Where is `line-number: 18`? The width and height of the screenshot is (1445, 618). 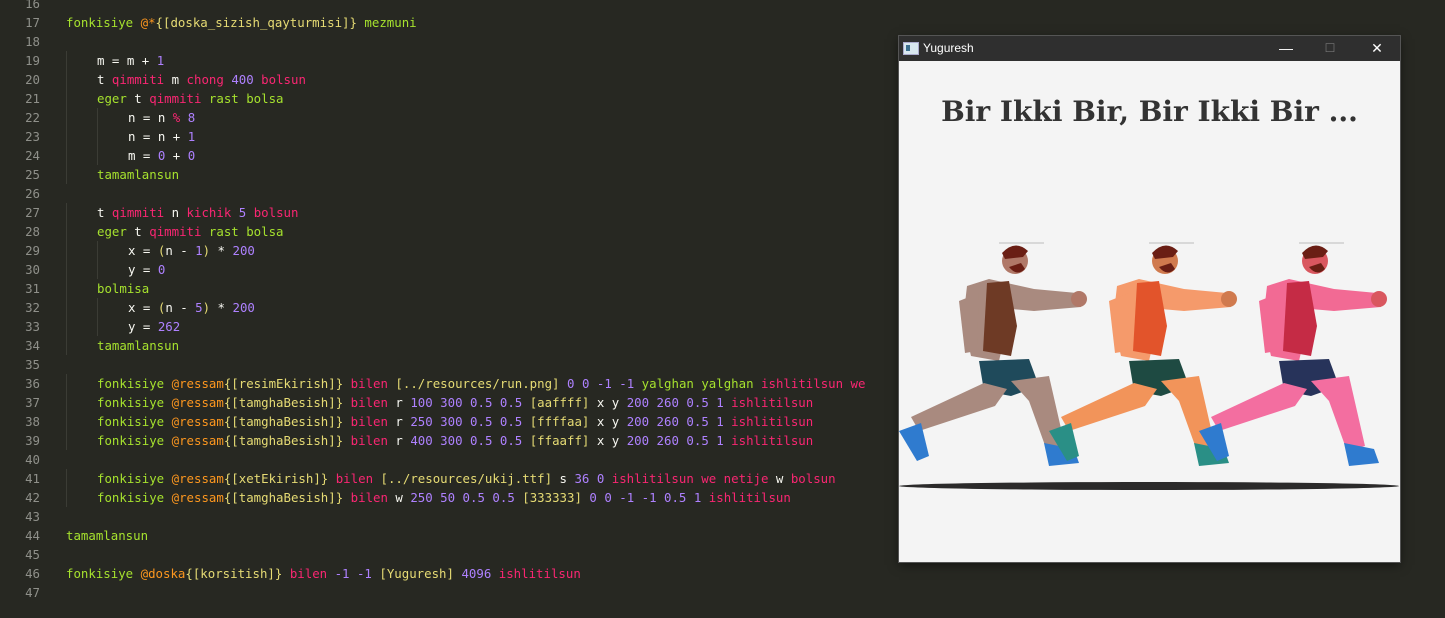 line-number: 18 is located at coordinates (32, 41).